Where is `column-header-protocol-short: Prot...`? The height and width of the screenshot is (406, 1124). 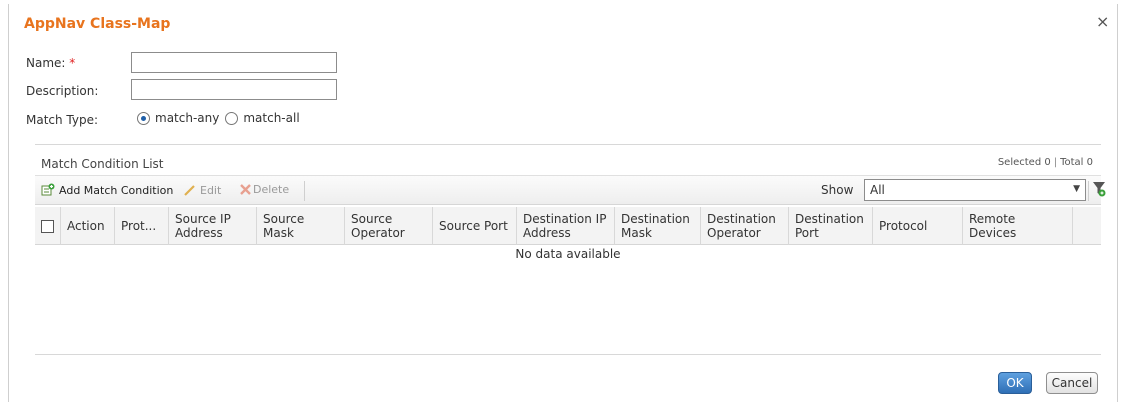 column-header-protocol-short: Prot... is located at coordinates (142, 226).